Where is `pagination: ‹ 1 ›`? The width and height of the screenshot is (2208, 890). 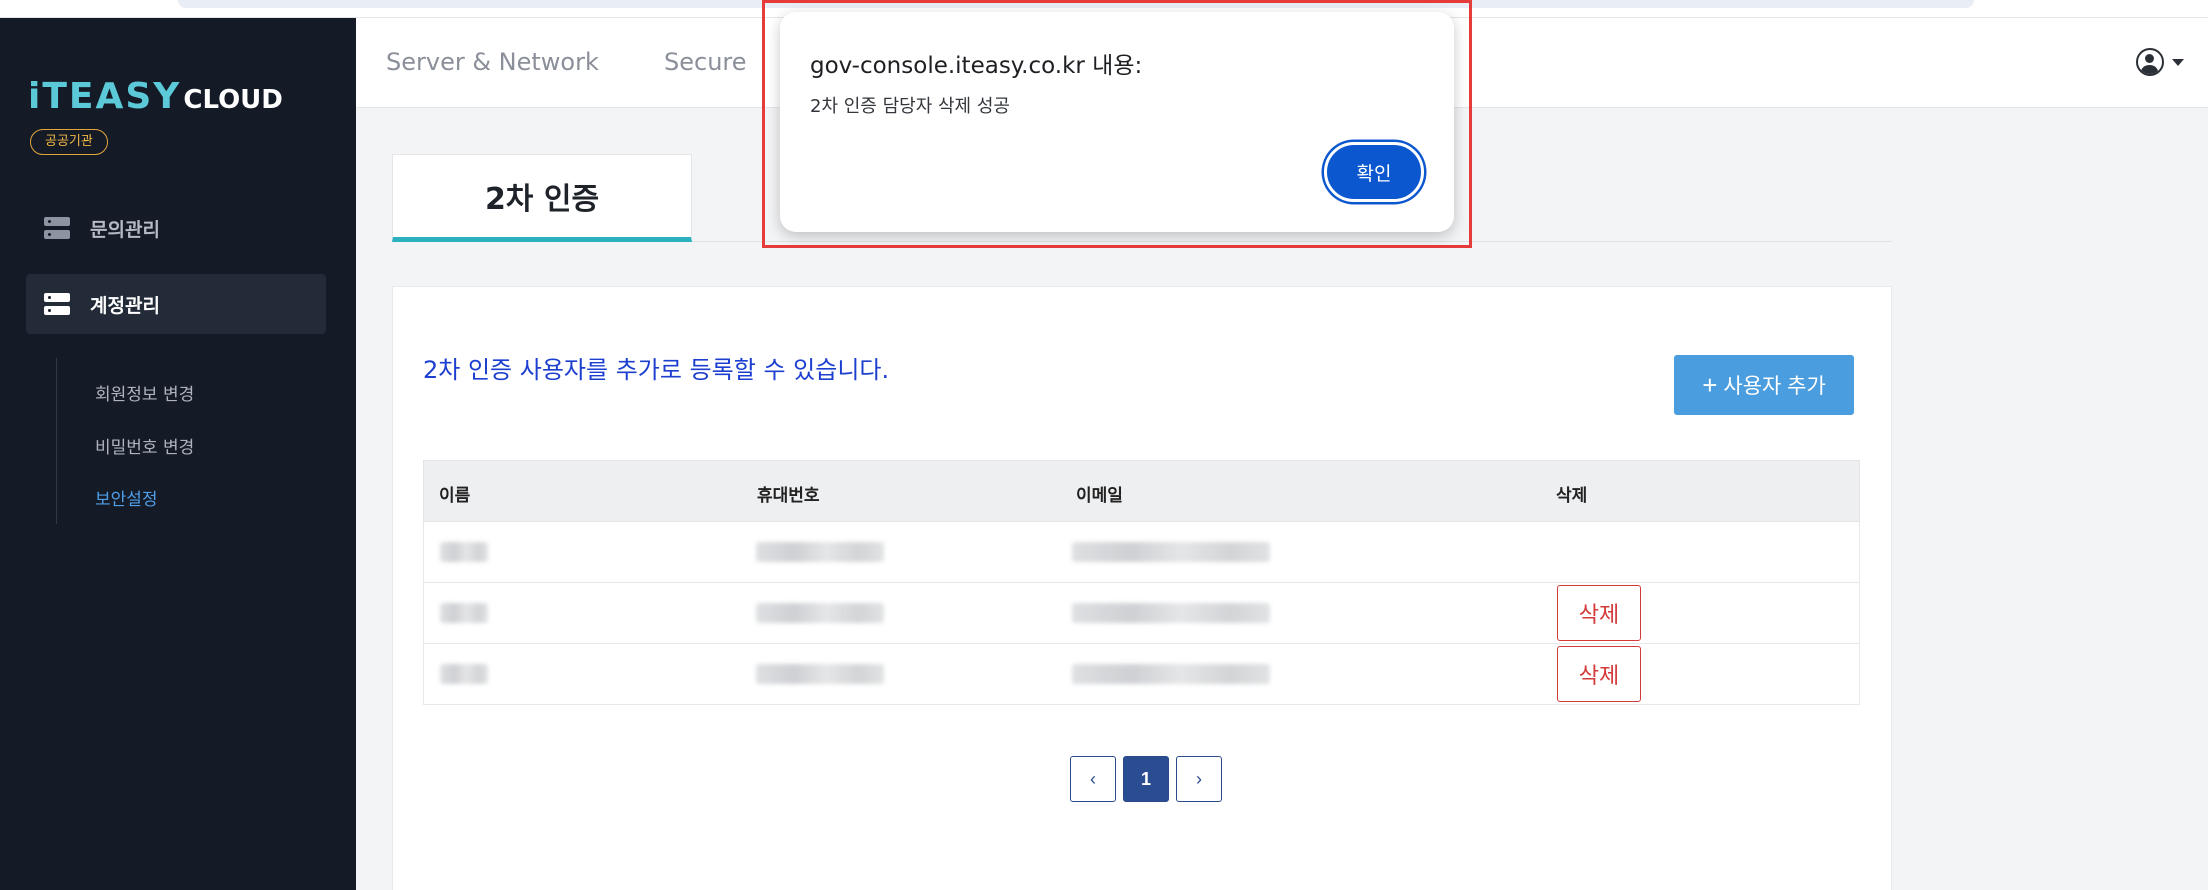 pagination: ‹ 1 › is located at coordinates (1149, 779).